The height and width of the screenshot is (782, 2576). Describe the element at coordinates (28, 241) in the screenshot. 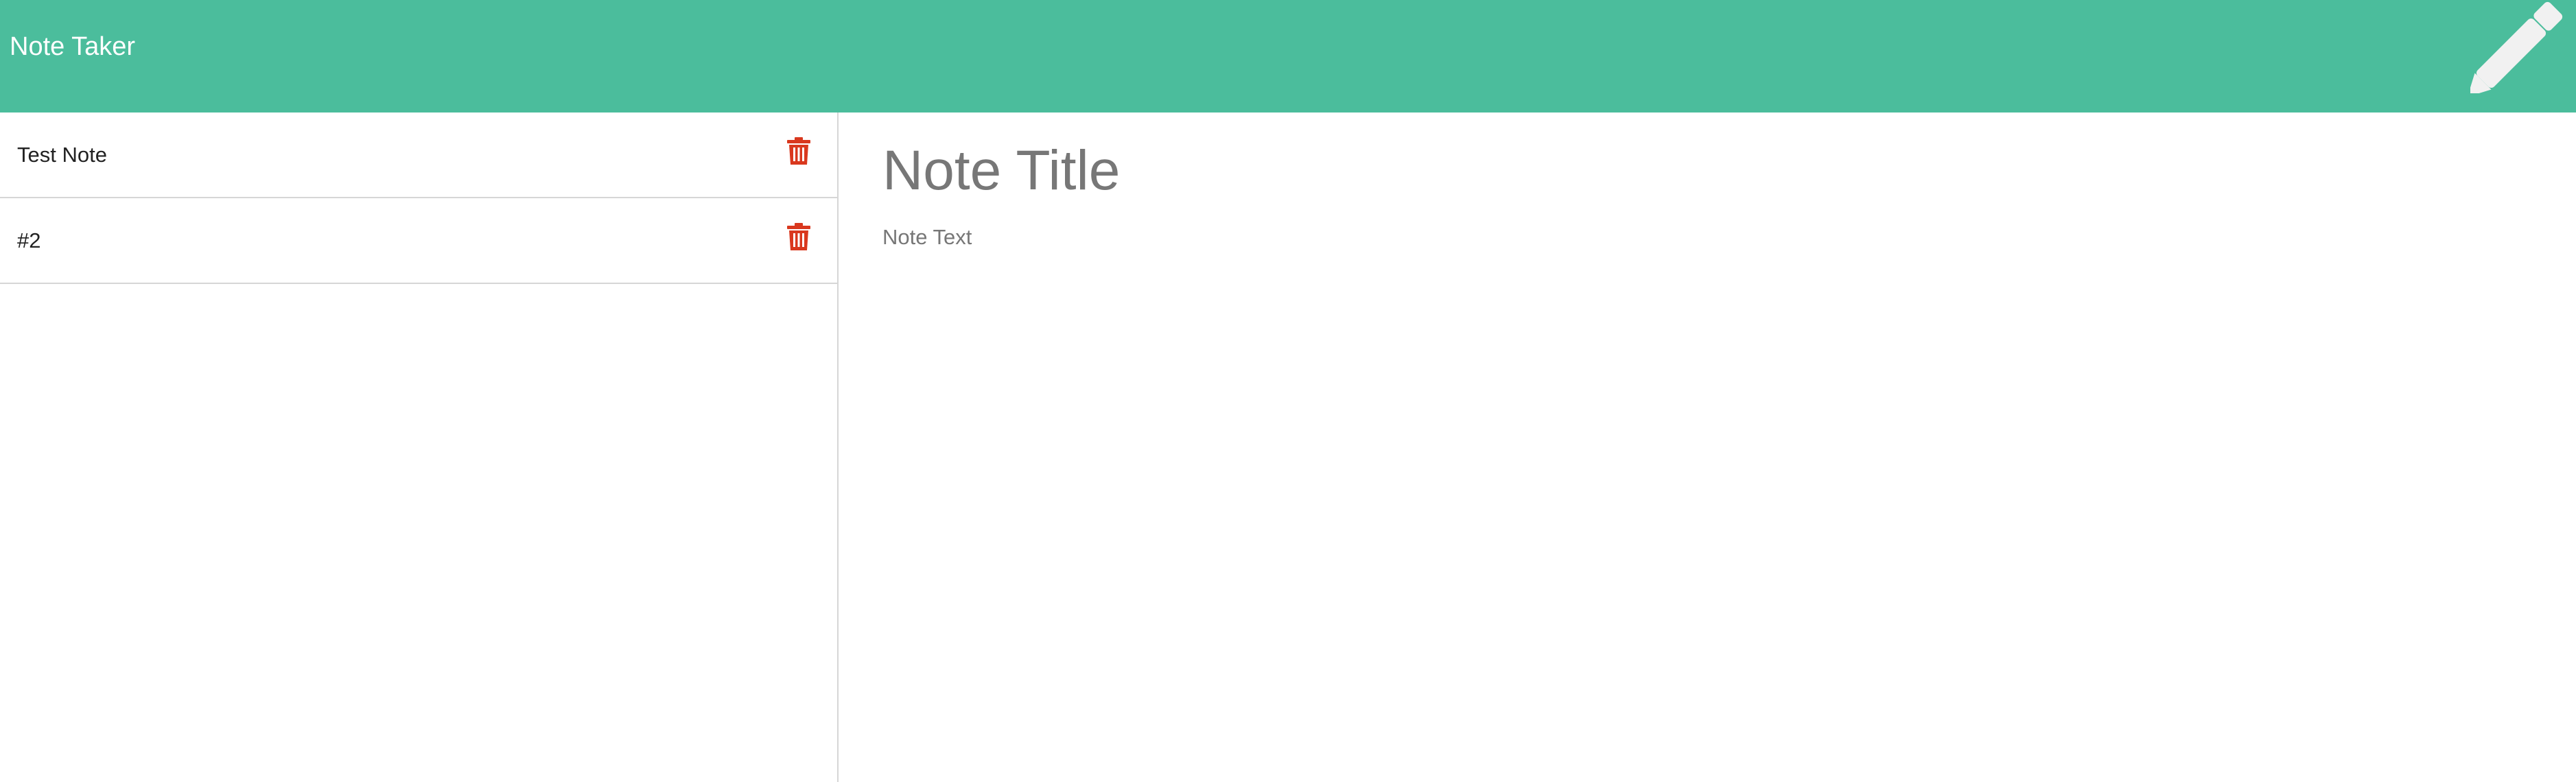

I see `note-item-title: #2` at that location.